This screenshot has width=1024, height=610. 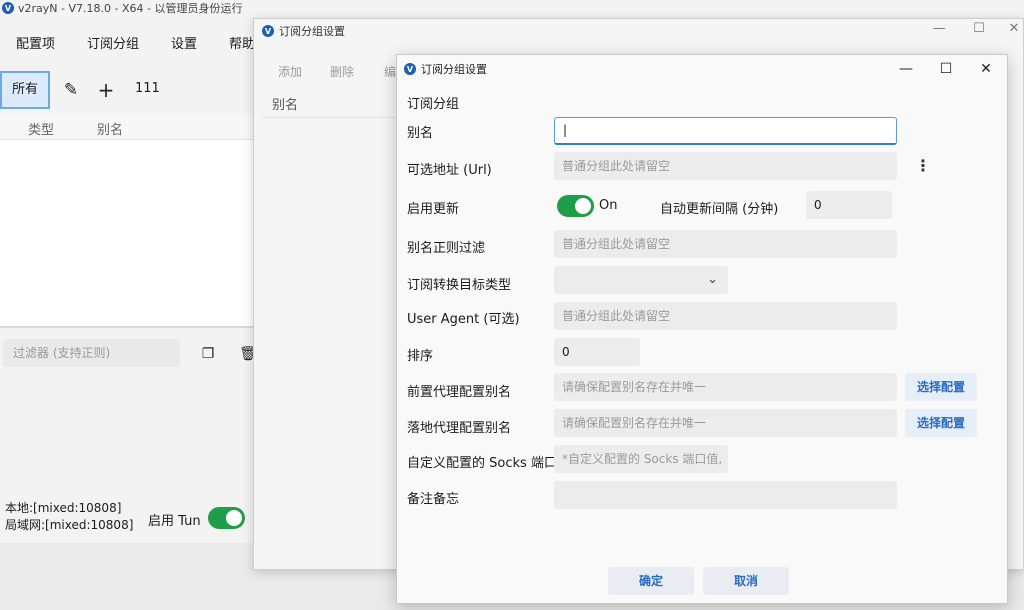 I want to click on chevron-down-icon: ⌄, so click(x=712, y=279).